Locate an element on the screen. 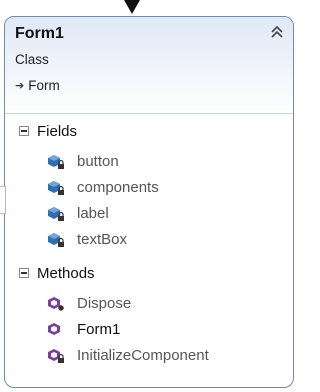  field-name: textBox is located at coordinates (102, 239).